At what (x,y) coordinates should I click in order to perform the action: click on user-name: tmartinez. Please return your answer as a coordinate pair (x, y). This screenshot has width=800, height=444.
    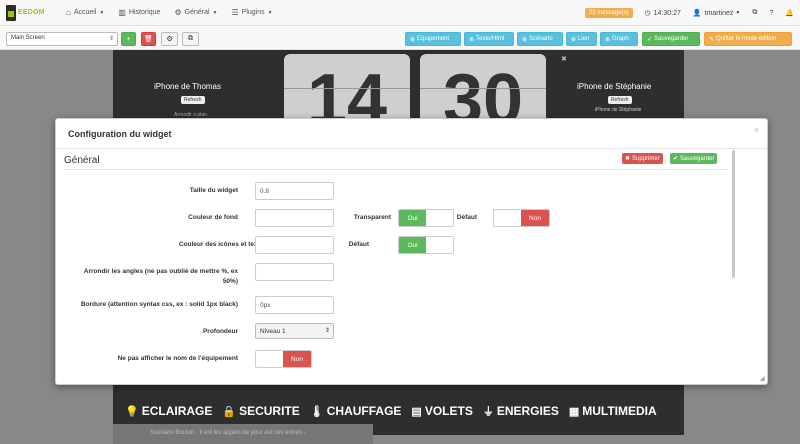
    Looking at the image, I should click on (719, 13).